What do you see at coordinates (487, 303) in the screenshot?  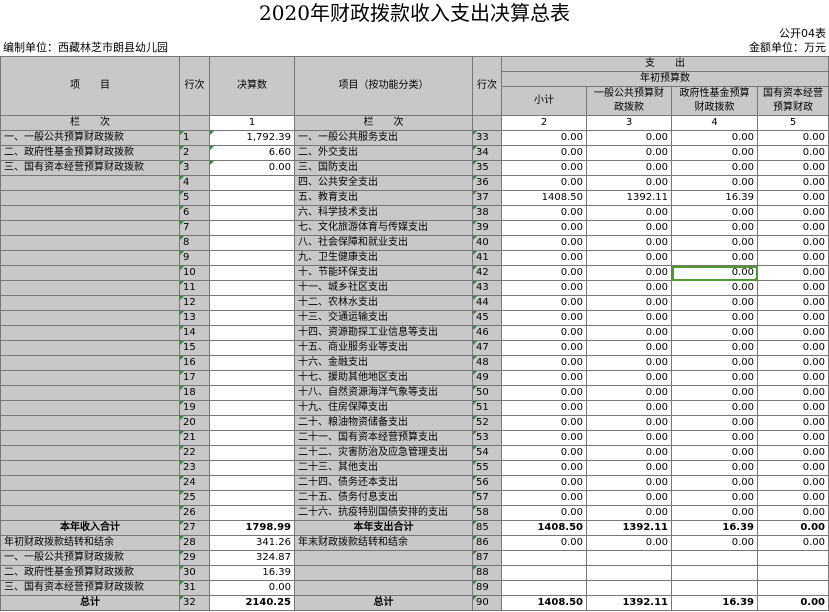 I see `expense-row-no-cell: 44` at bounding box center [487, 303].